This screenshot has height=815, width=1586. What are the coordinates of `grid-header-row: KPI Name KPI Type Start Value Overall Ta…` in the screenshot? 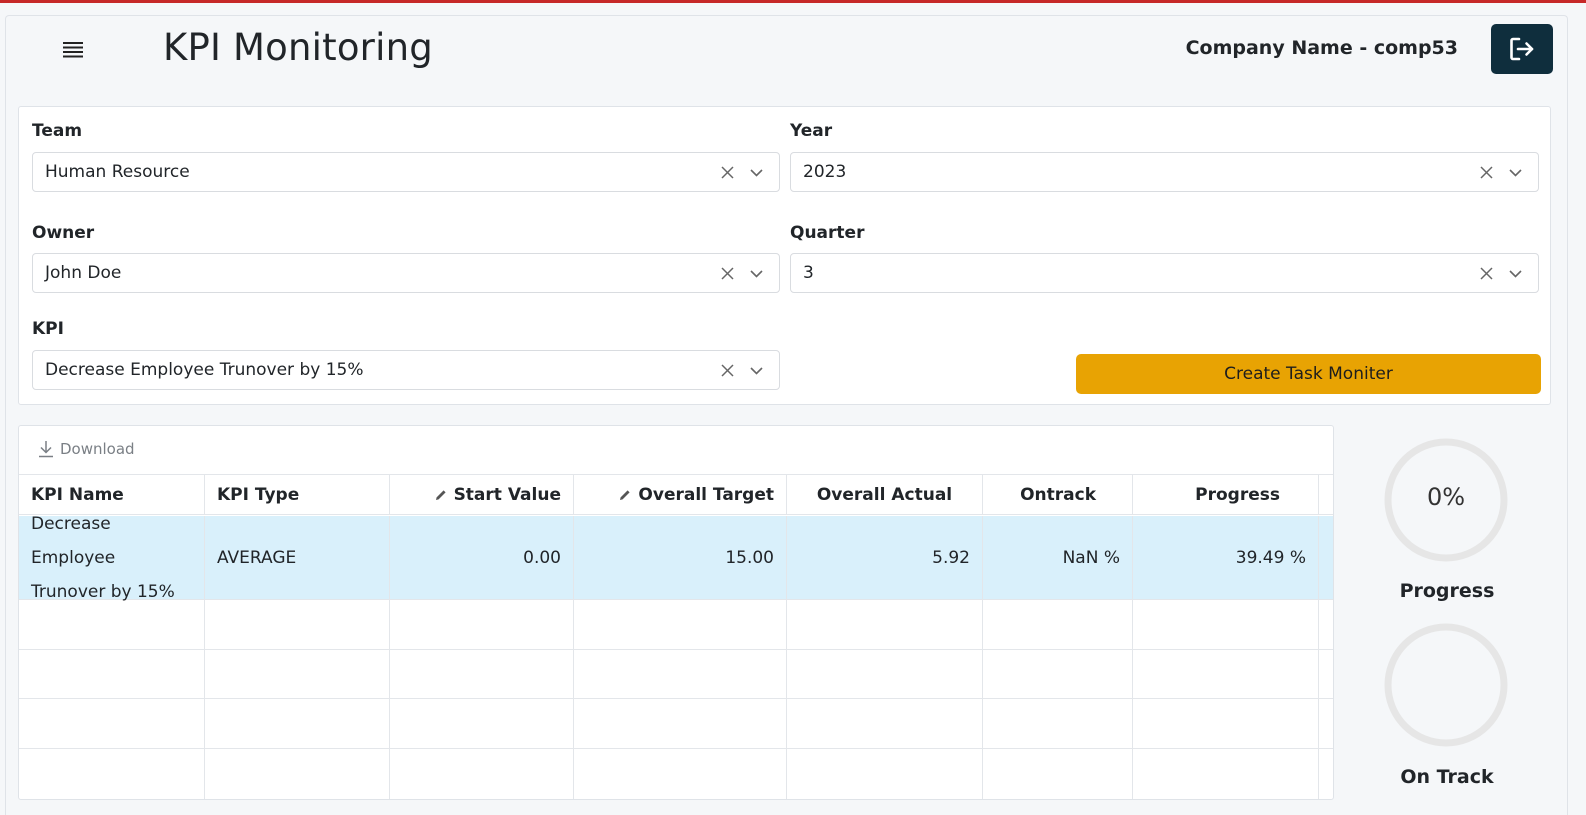 It's located at (676, 495).